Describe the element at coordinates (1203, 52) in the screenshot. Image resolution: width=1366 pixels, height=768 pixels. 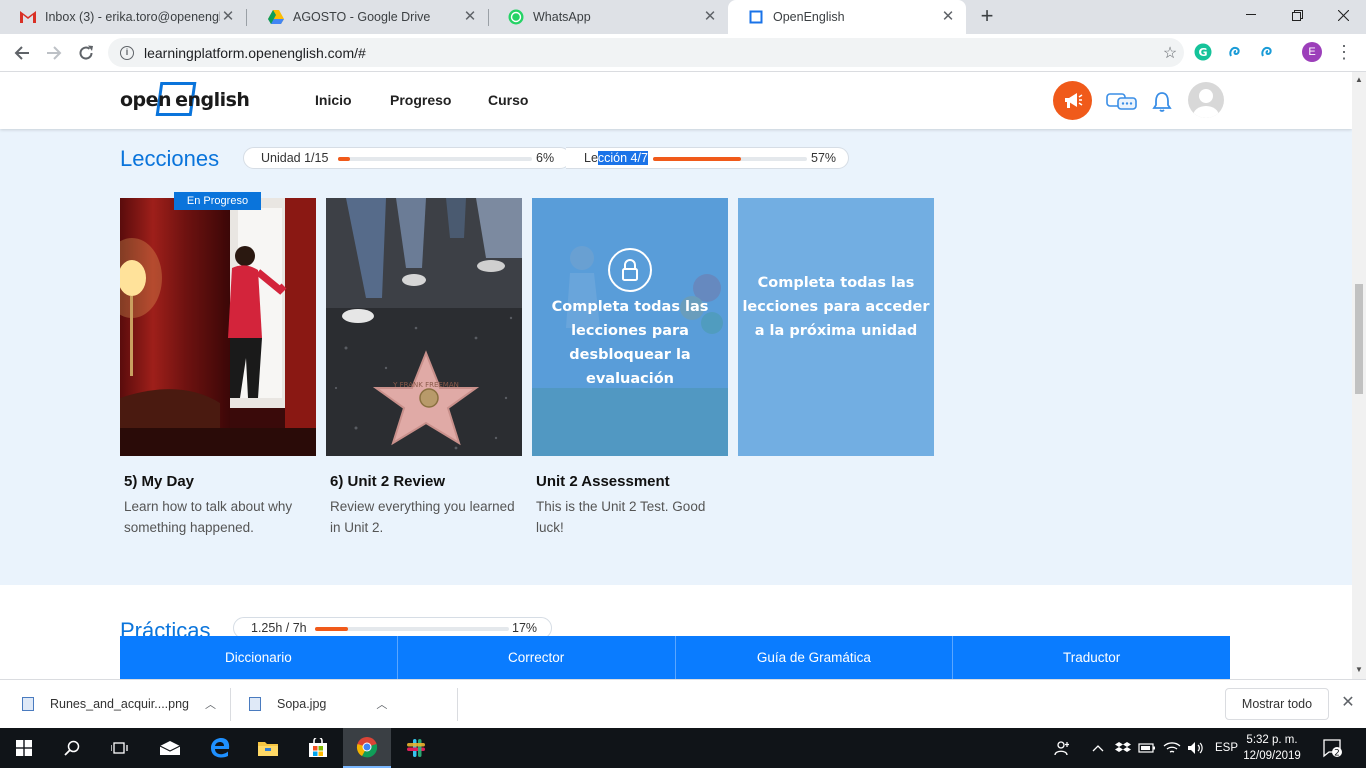
I see `grammarly-icon: G` at that location.